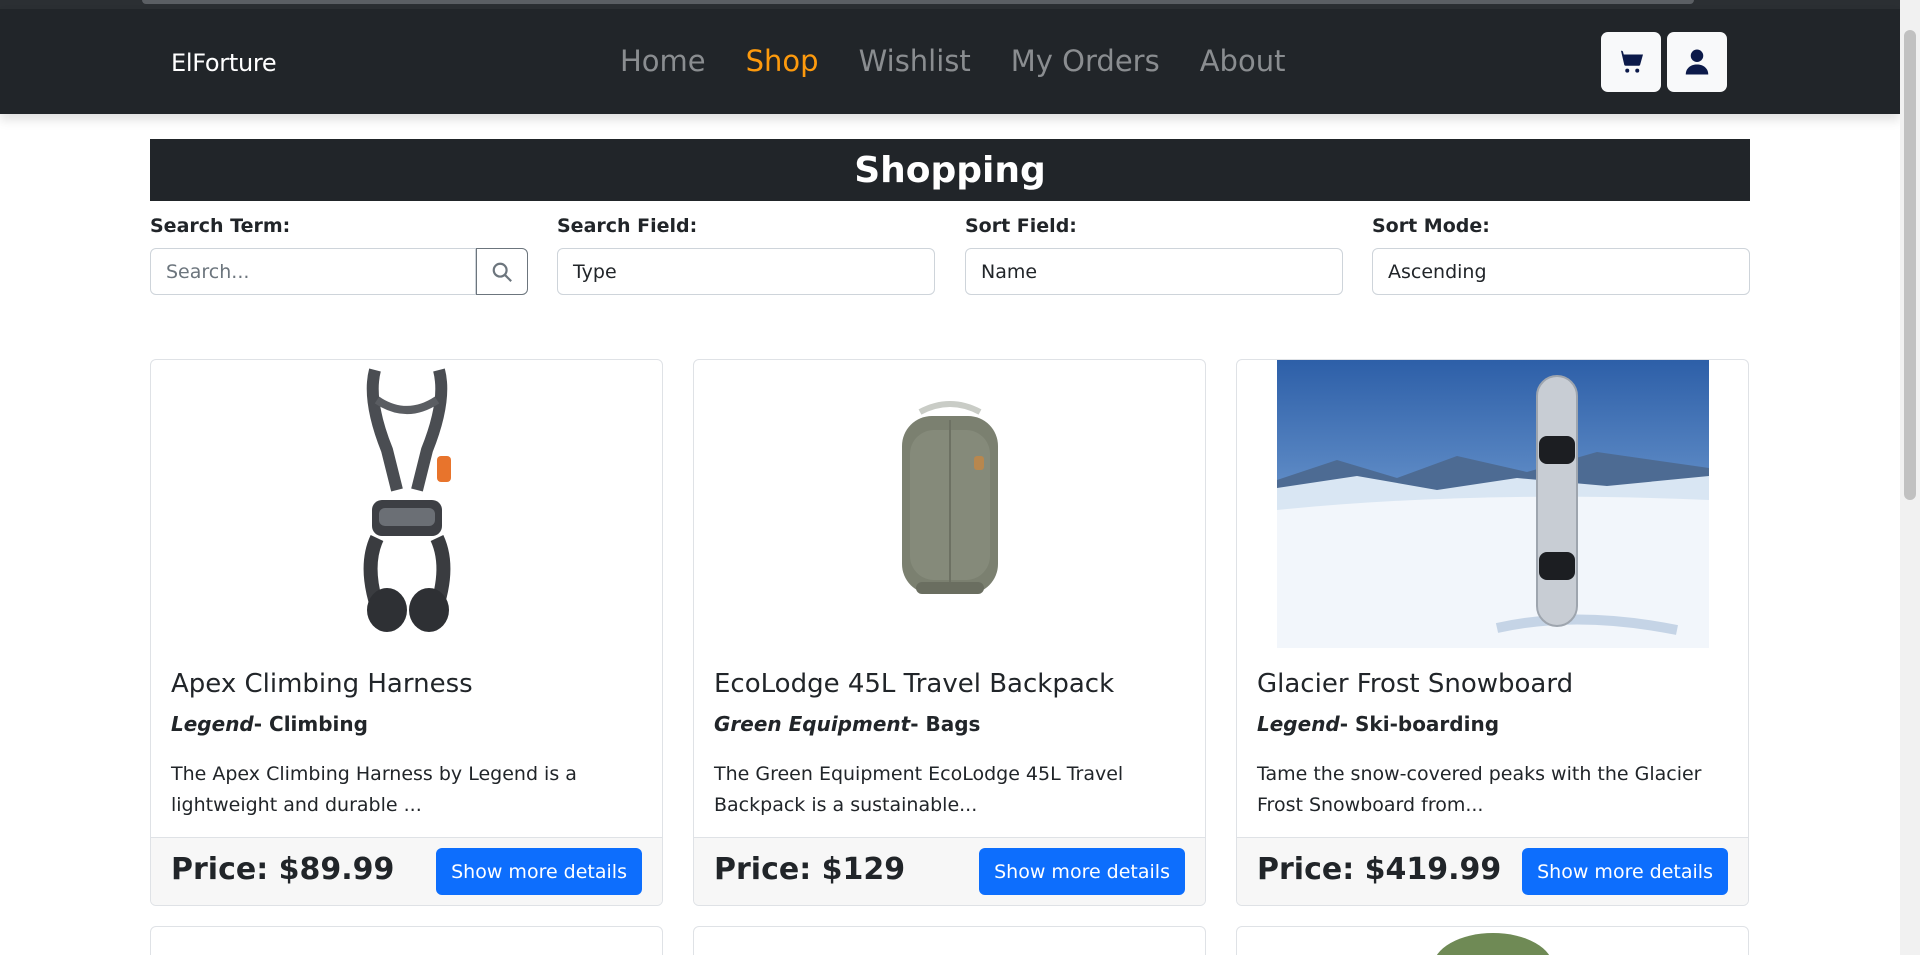 This screenshot has height=955, width=1920. What do you see at coordinates (310, 724) in the screenshot?
I see `product-category: - Climbing` at bounding box center [310, 724].